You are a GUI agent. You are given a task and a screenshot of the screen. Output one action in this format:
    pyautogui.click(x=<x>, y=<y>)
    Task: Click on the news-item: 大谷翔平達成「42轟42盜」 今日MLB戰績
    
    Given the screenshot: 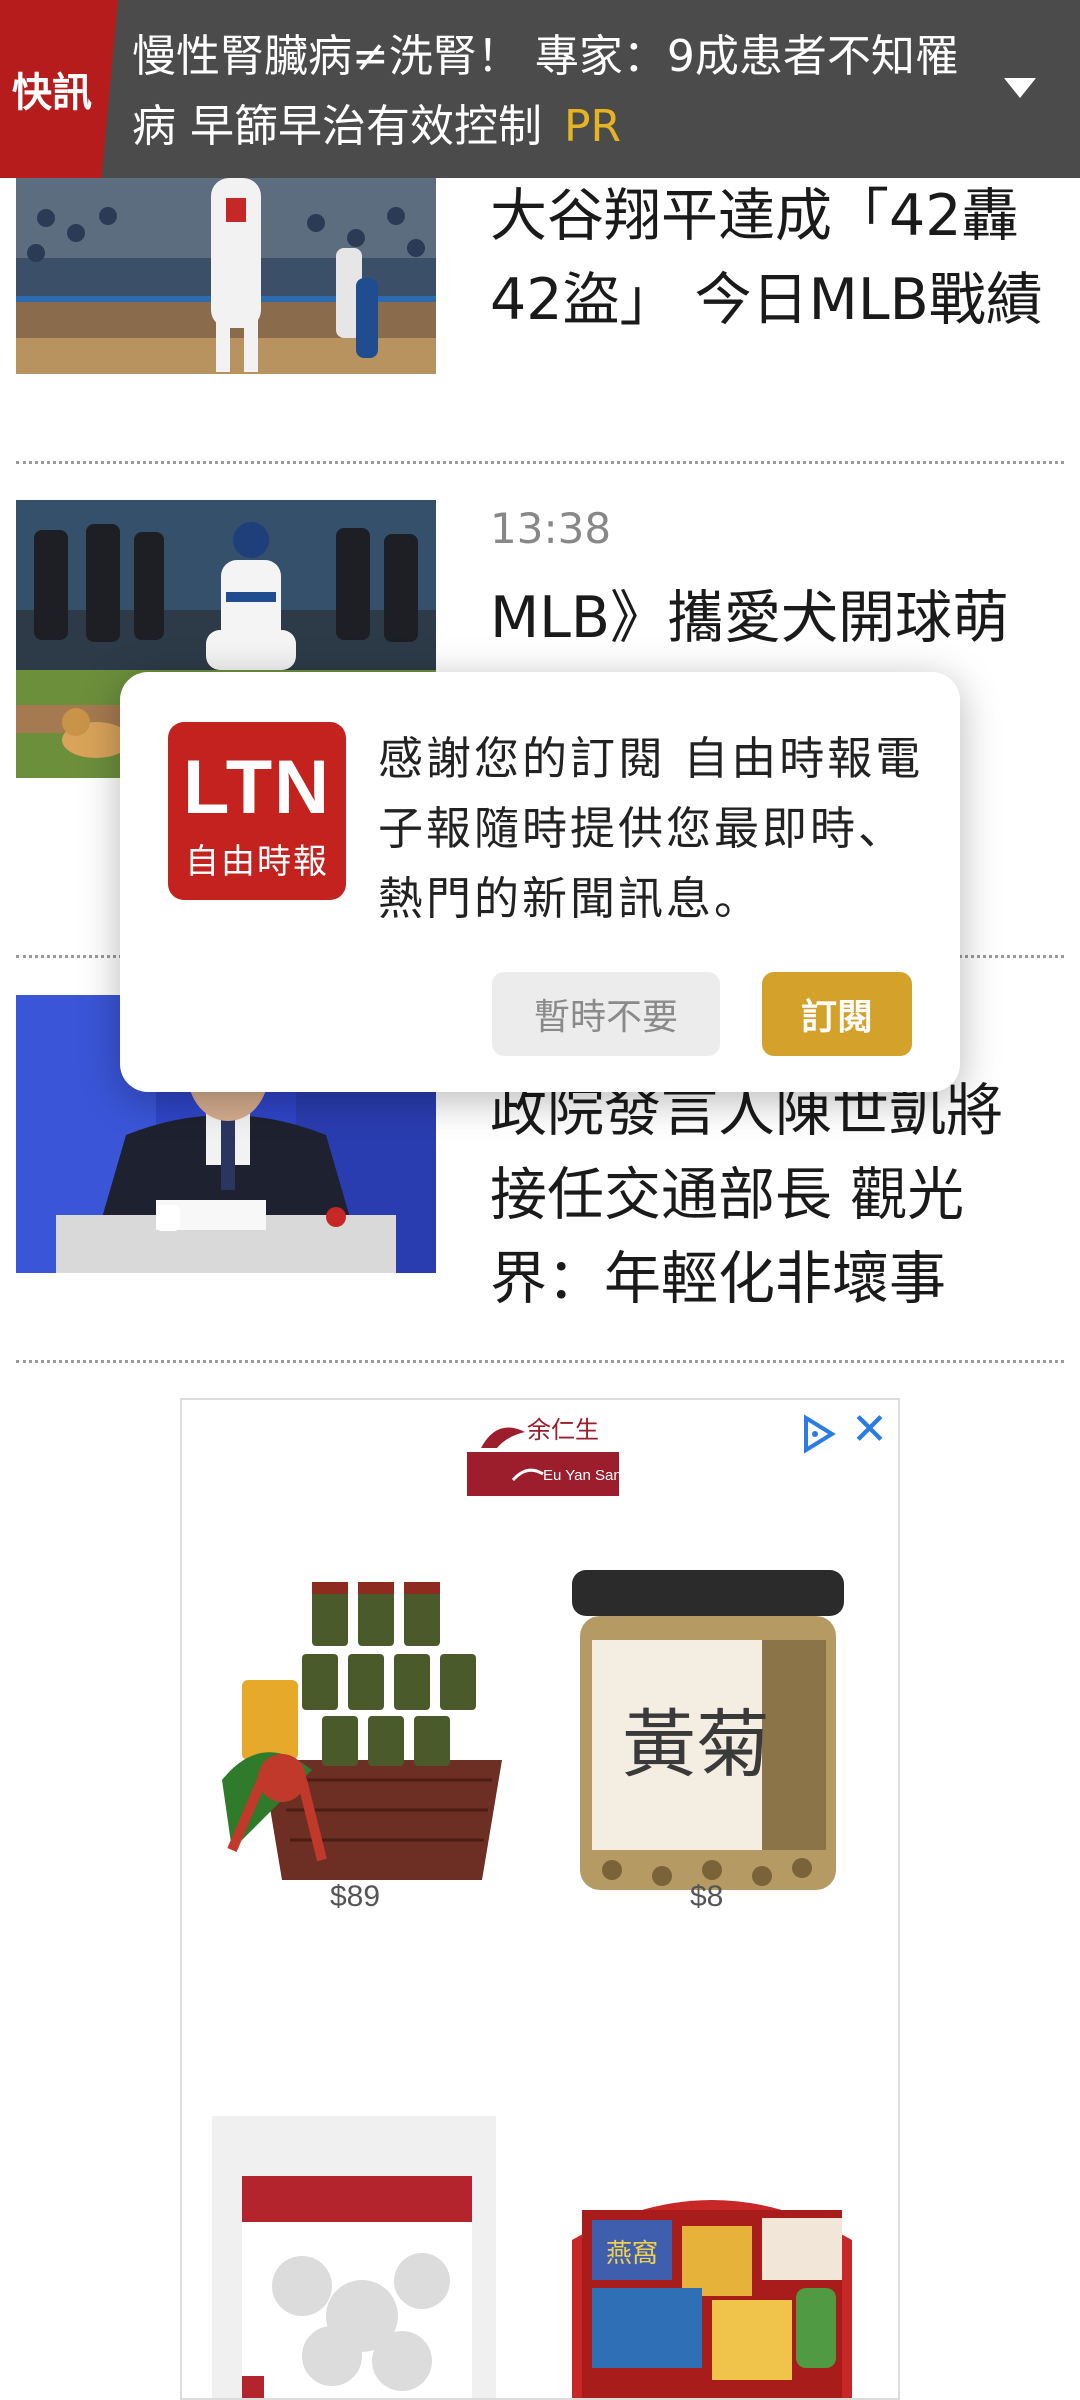 What is the action you would take?
    pyautogui.click(x=540, y=318)
    